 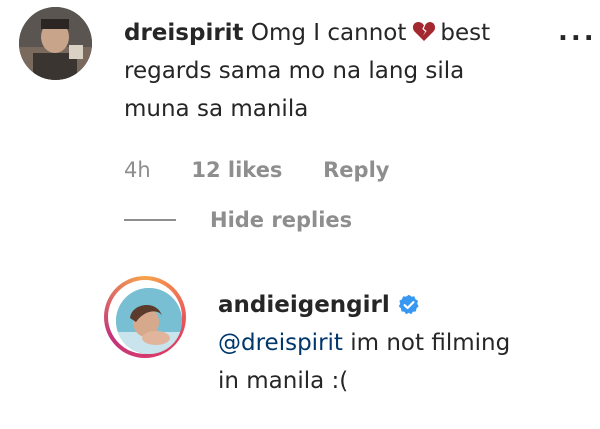 What do you see at coordinates (283, 381) in the screenshot?
I see `reply-text-line2: in manila :(` at bounding box center [283, 381].